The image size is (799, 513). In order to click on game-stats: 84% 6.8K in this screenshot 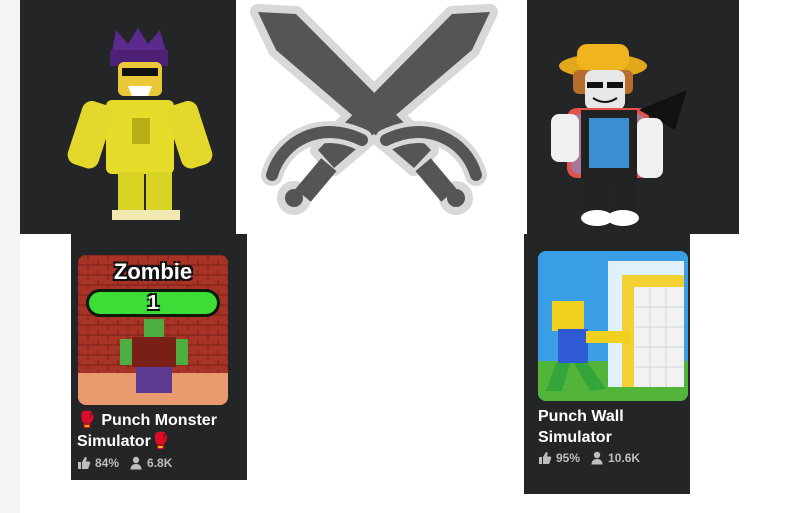, I will do `click(129, 463)`.